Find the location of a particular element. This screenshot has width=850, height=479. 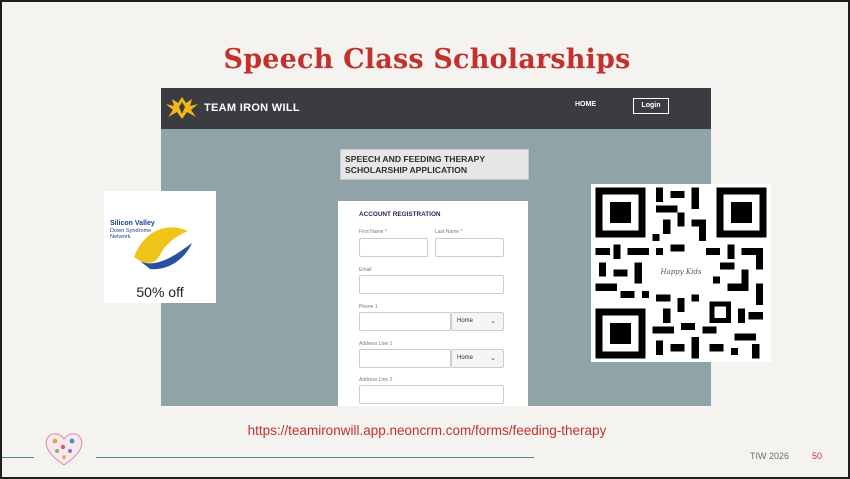

last-name-field is located at coordinates (469, 247).